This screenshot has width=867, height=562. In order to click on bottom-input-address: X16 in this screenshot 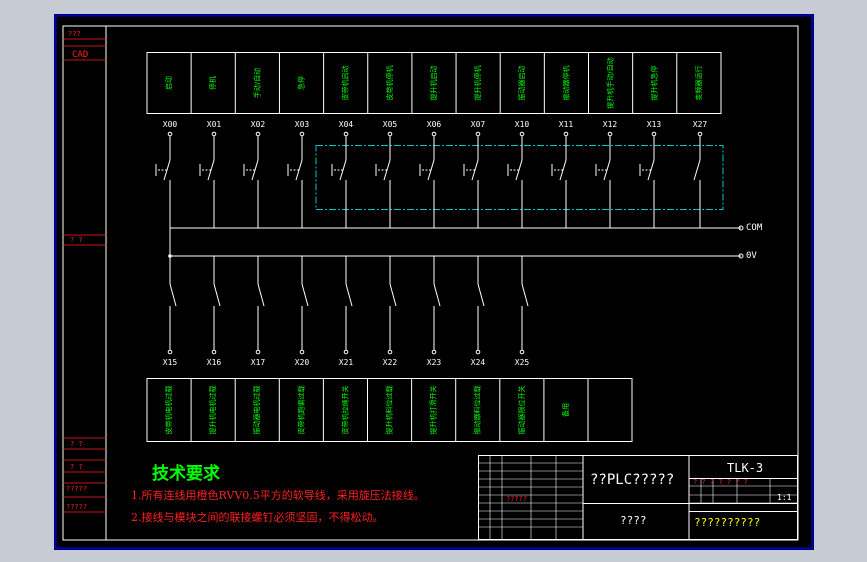, I will do `click(214, 362)`.